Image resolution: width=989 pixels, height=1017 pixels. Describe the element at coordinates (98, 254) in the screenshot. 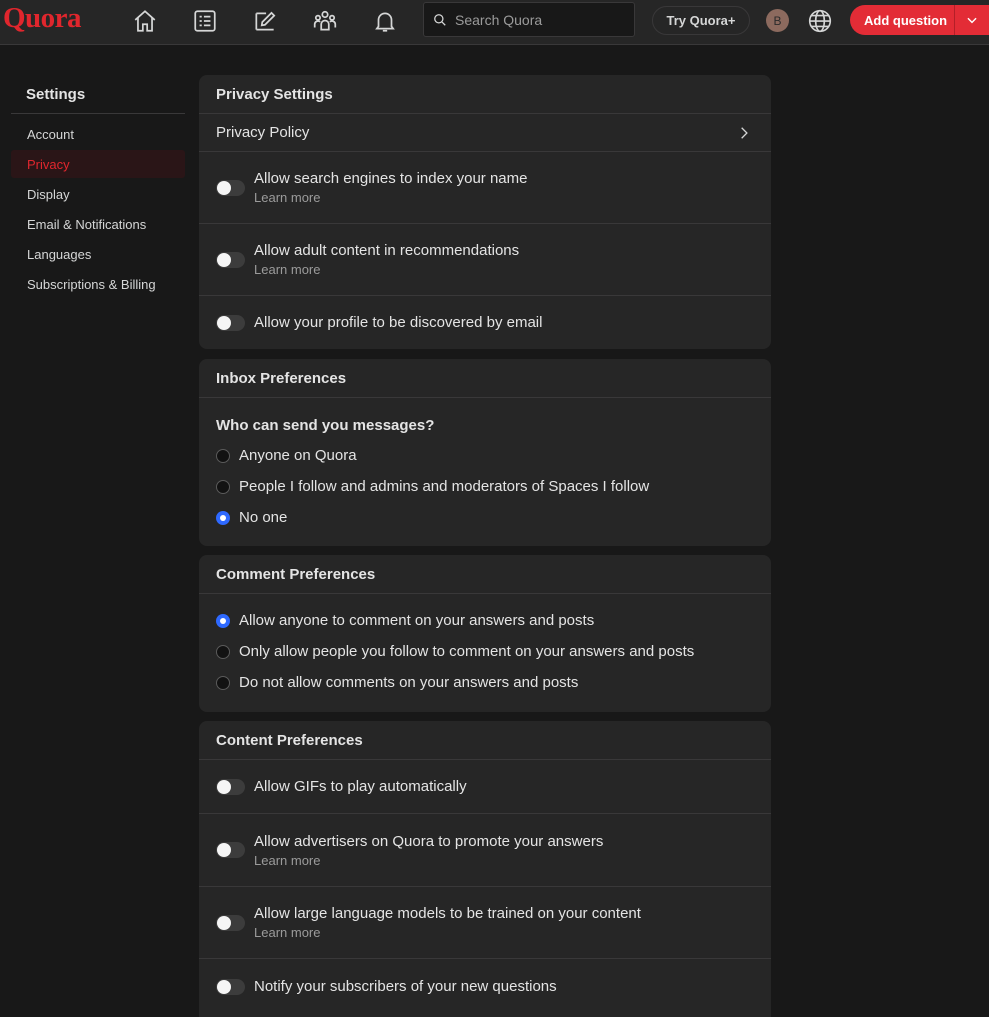

I see `sidebar-item-languages: Languages` at that location.